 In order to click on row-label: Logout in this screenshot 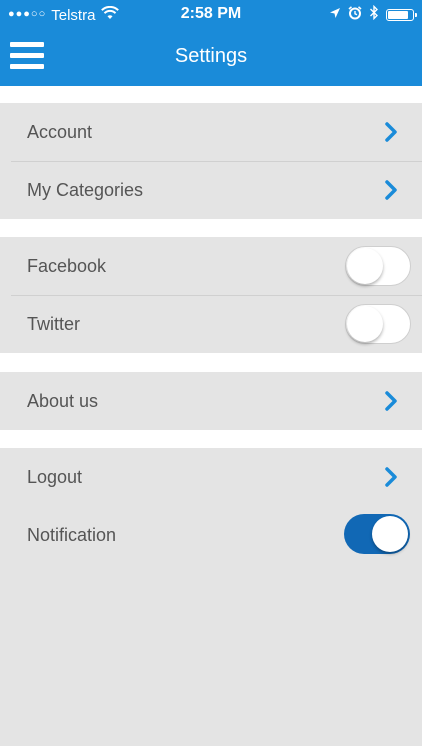, I will do `click(55, 477)`.